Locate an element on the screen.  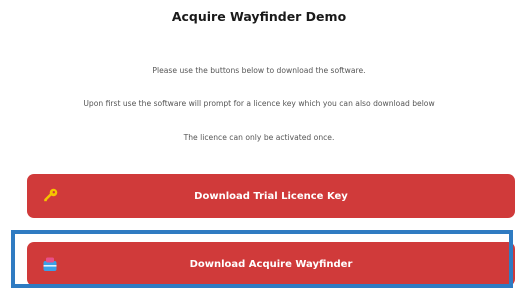
key-icon is located at coordinates (50, 196).